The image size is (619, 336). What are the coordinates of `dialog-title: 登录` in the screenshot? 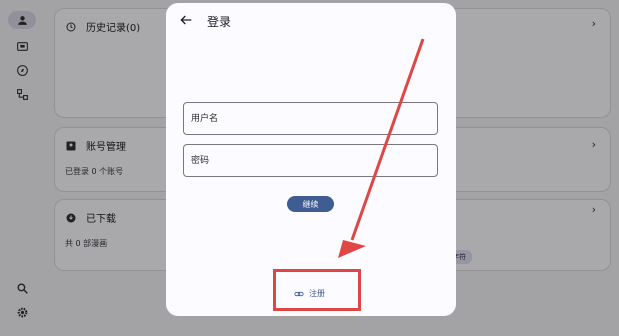 It's located at (219, 22).